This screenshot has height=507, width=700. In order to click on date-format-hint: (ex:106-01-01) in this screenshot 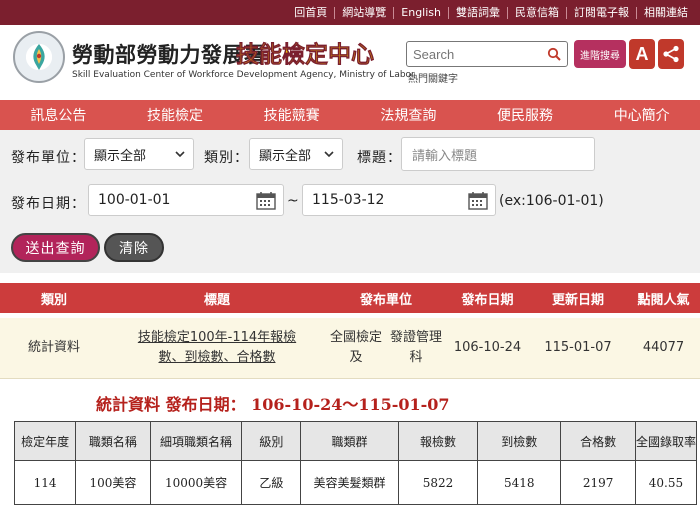, I will do `click(551, 201)`.